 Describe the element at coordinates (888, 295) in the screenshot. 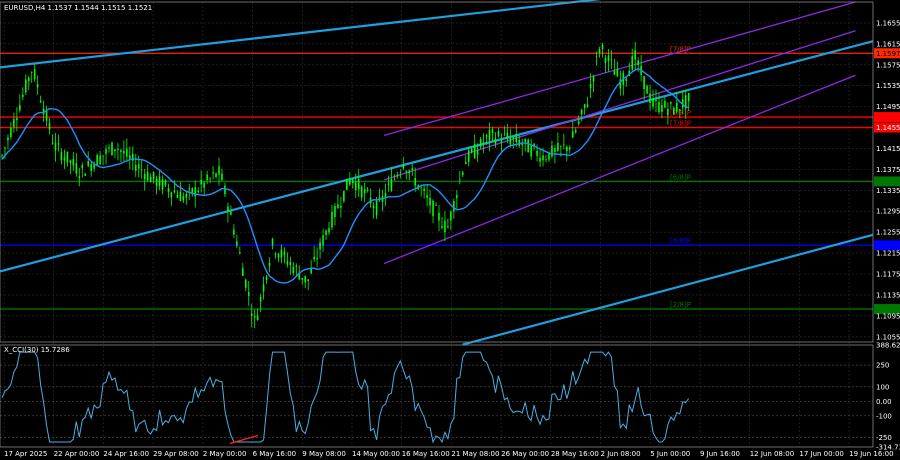

I see `y-tick-label: 1.1135` at that location.